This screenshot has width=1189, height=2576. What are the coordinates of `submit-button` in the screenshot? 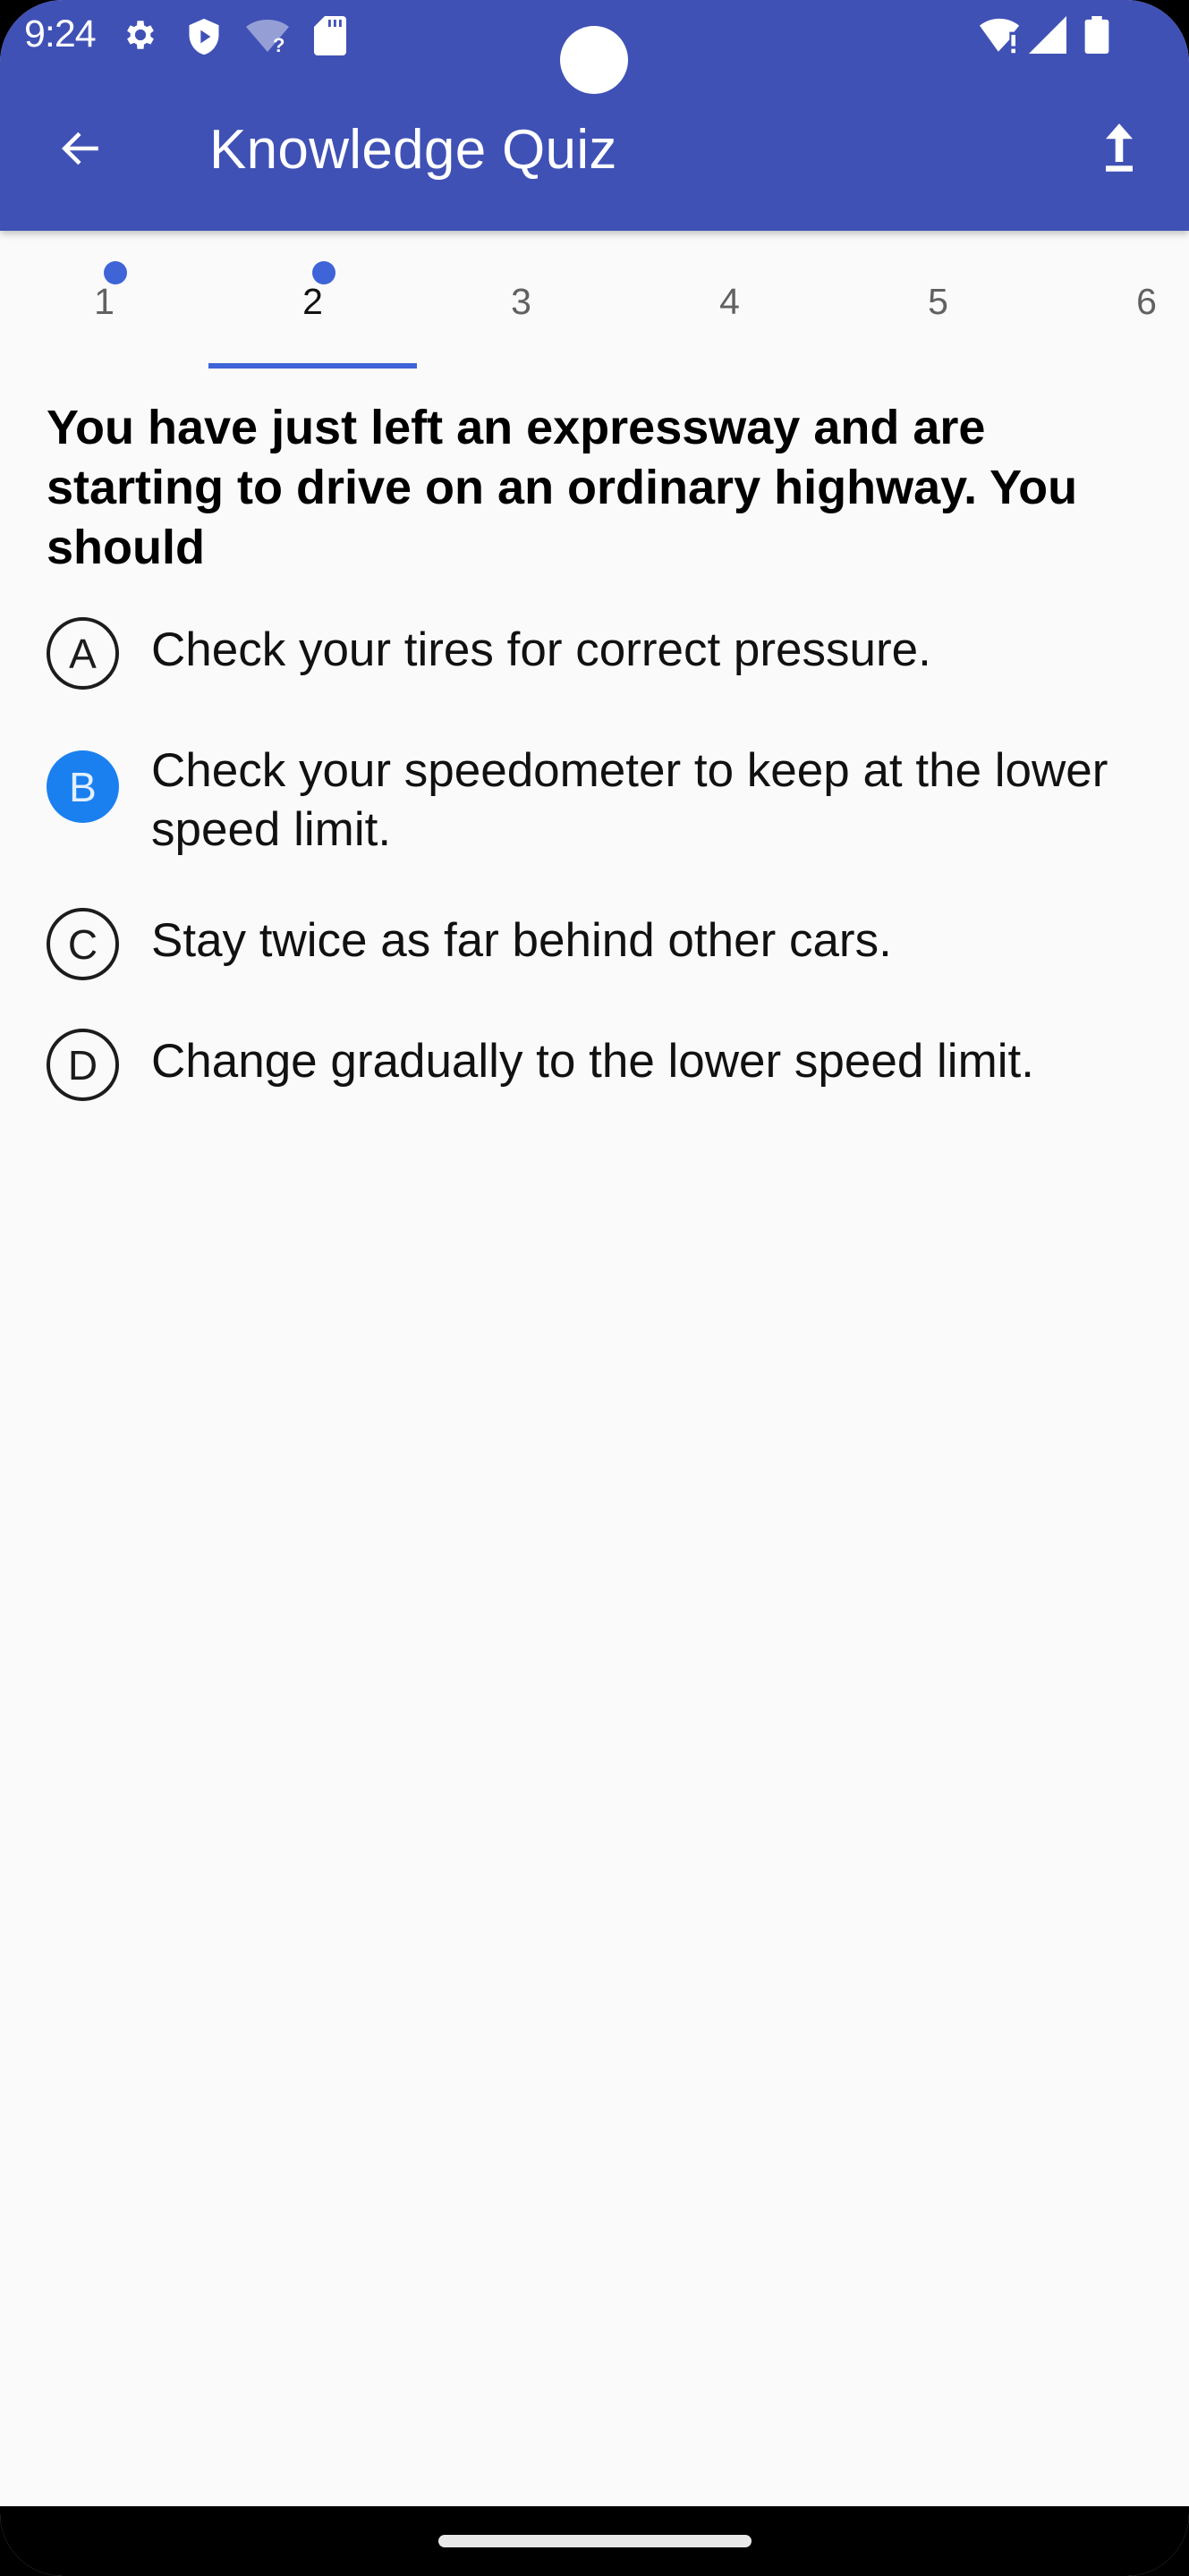 It's located at (1119, 150).